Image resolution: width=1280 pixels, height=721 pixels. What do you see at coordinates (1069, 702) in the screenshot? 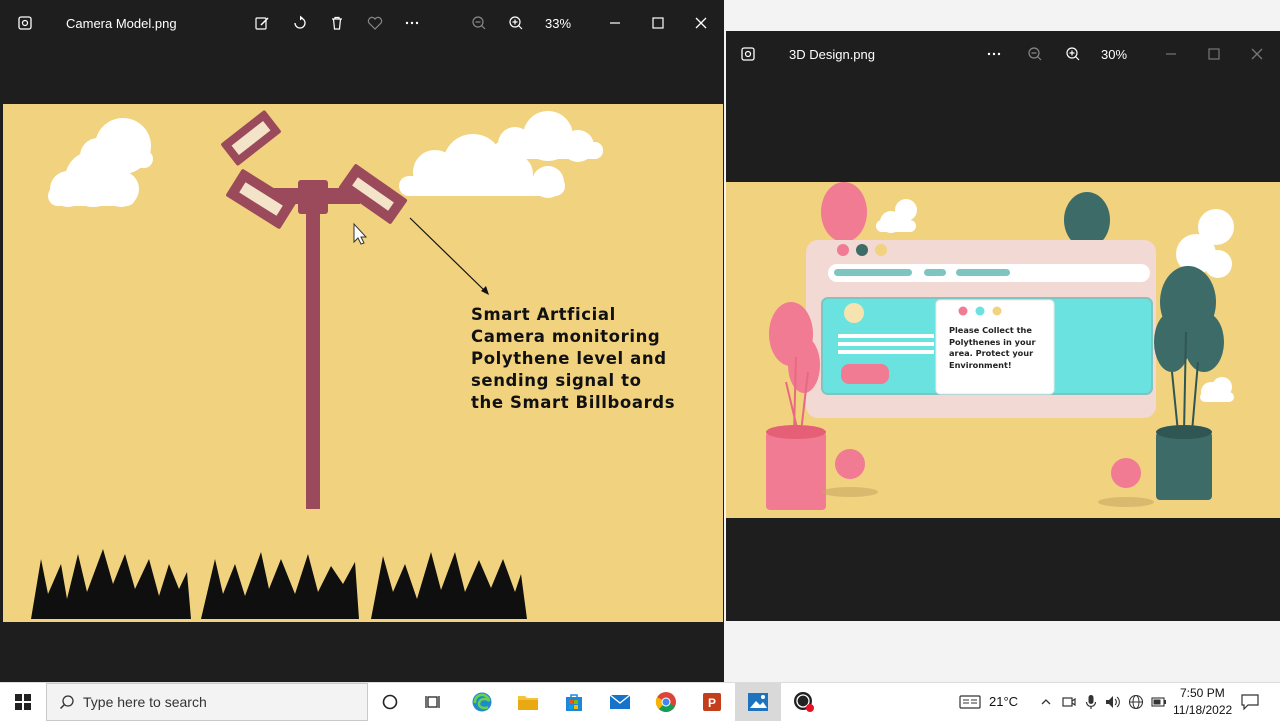
I see `meet-now-icon` at bounding box center [1069, 702].